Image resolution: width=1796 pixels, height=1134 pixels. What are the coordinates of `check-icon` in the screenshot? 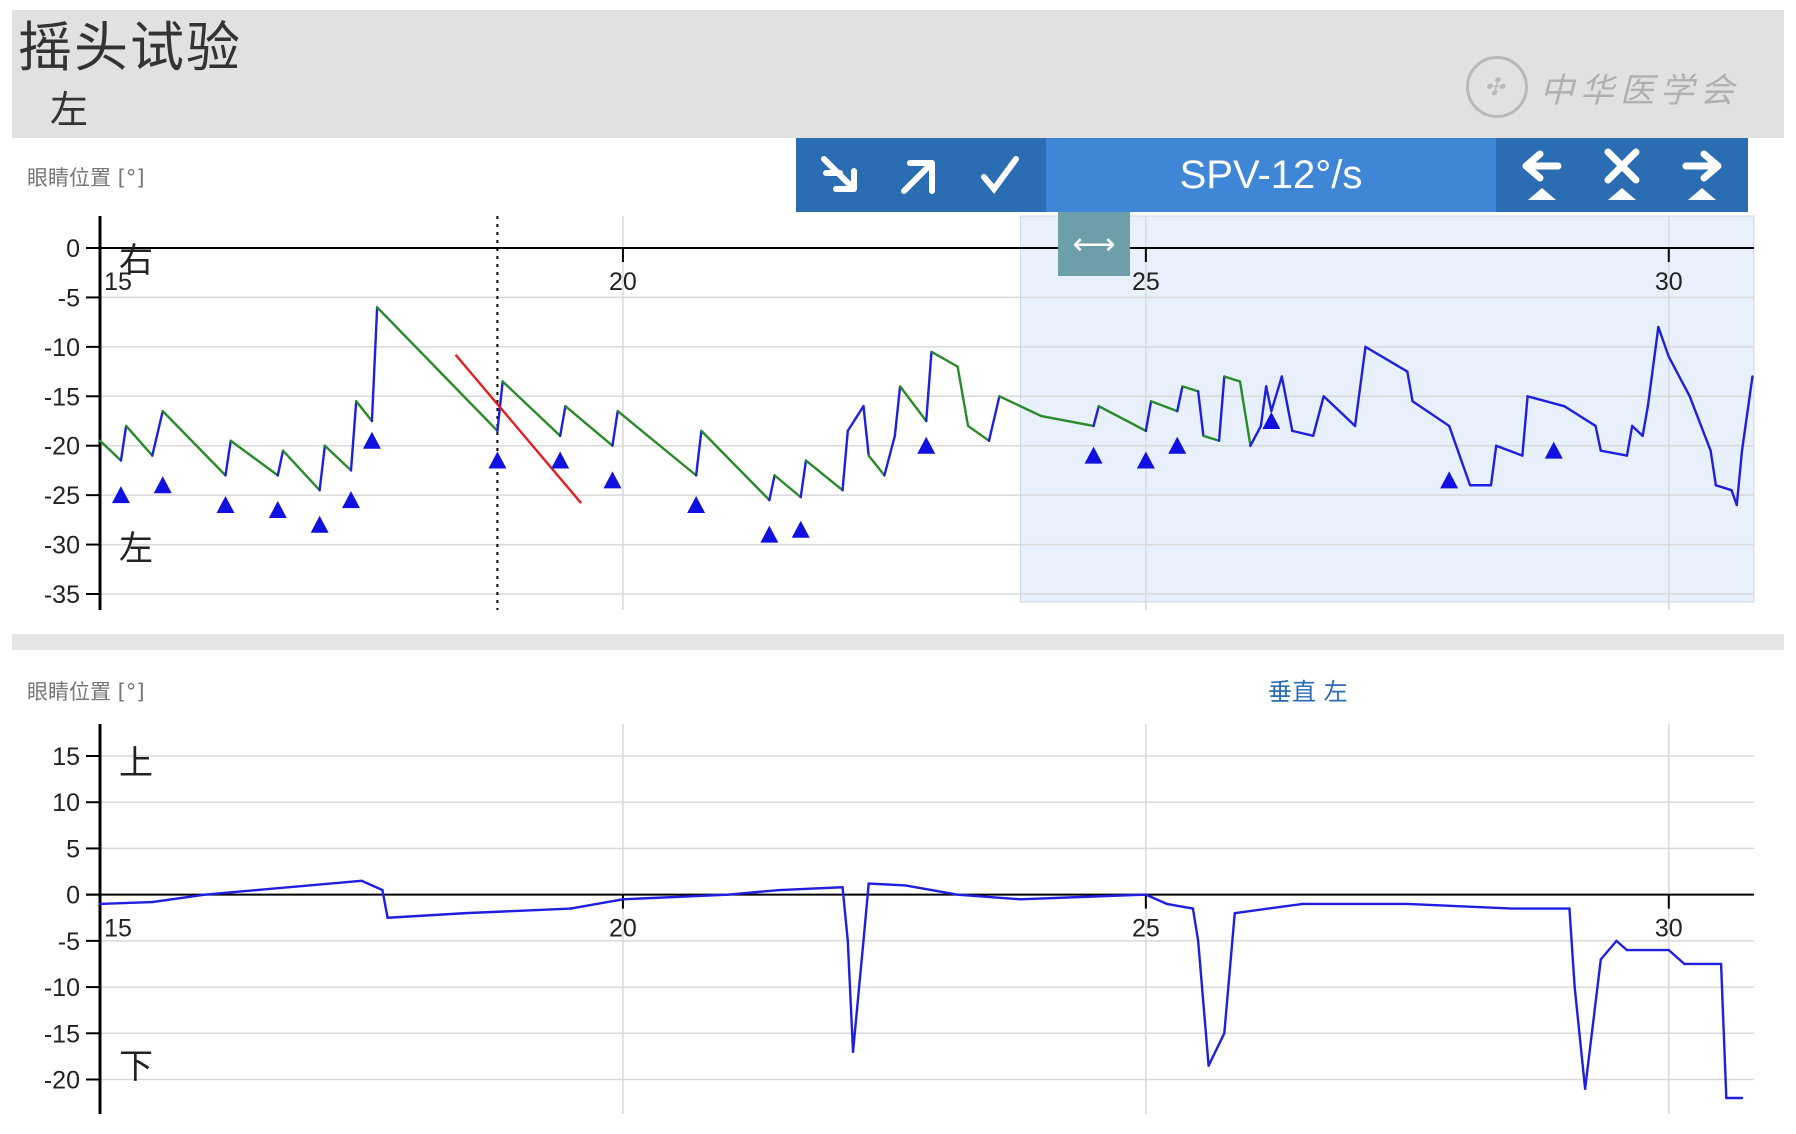 It's located at (1000, 175).